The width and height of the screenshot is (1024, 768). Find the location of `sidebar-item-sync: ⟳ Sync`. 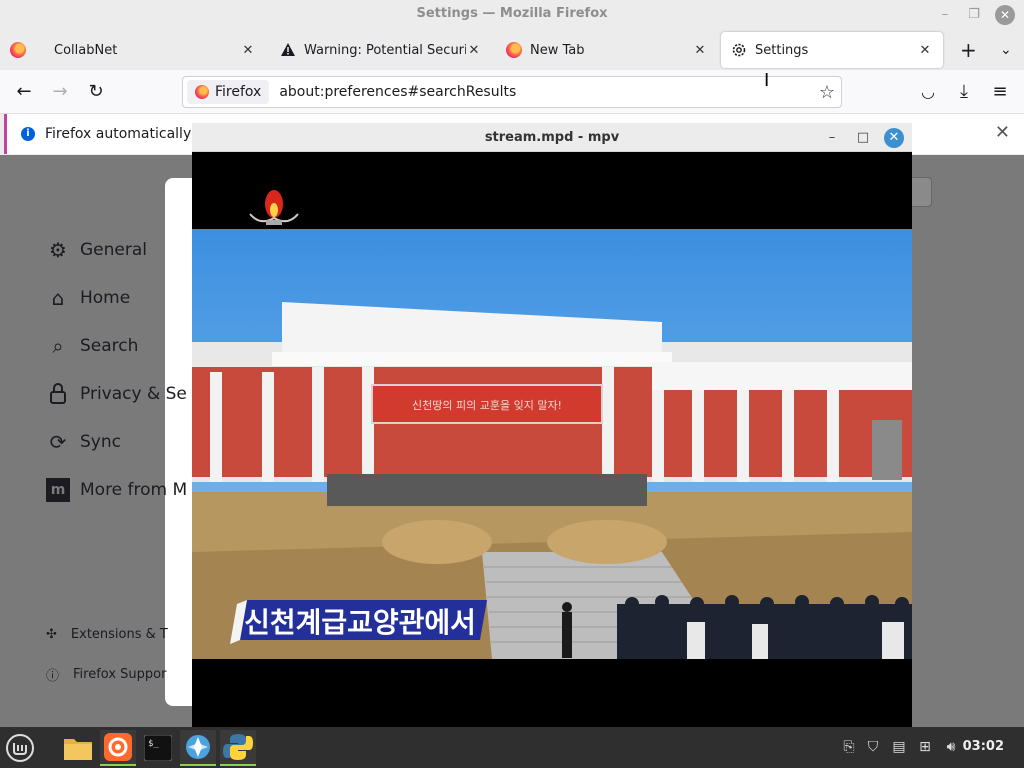

sidebar-item-sync: ⟳ Sync is located at coordinates (83, 442).